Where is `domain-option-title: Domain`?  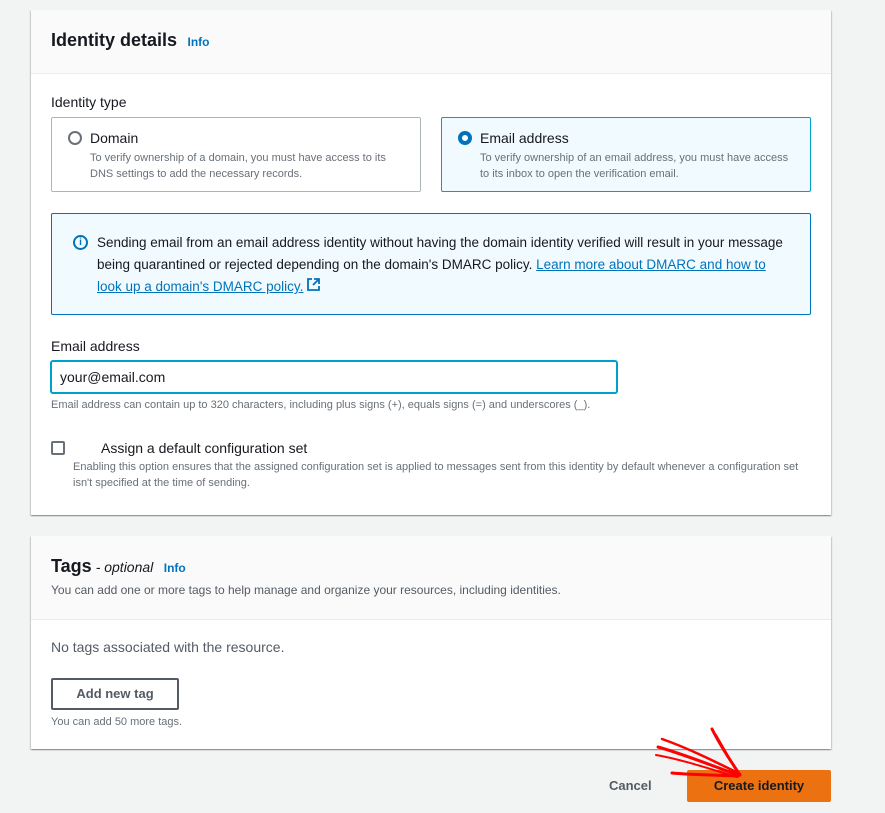
domain-option-title: Domain is located at coordinates (114, 138).